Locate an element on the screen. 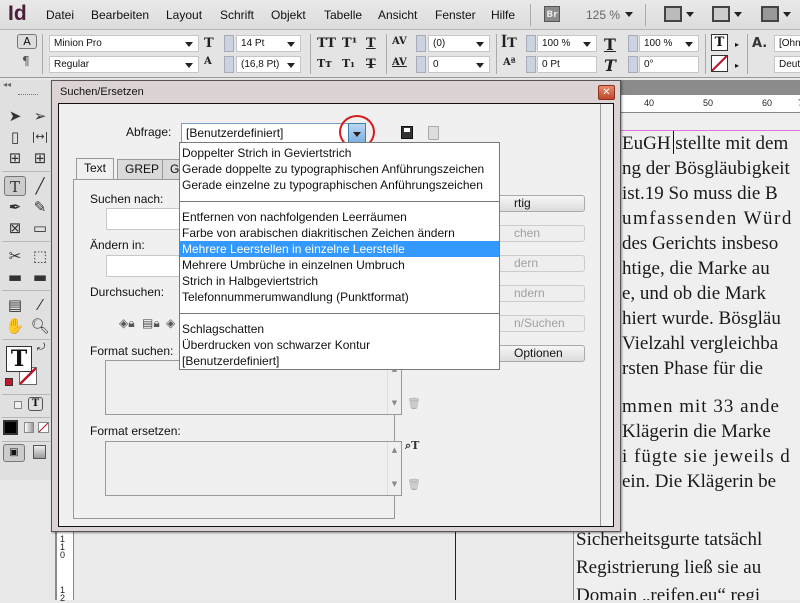  character-style-field: [Ohne] is located at coordinates (787, 43).